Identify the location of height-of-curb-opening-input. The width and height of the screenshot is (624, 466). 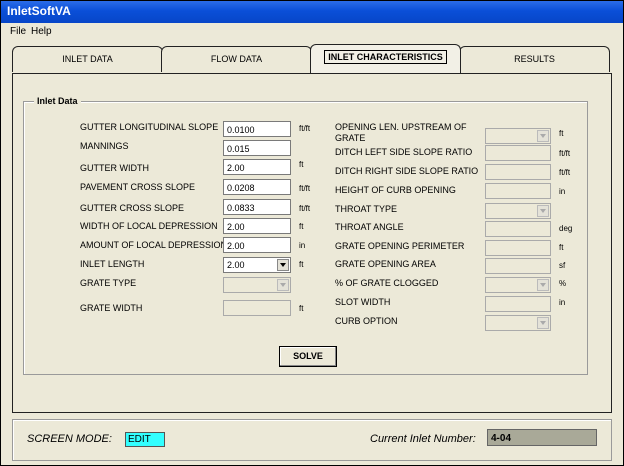
(518, 191).